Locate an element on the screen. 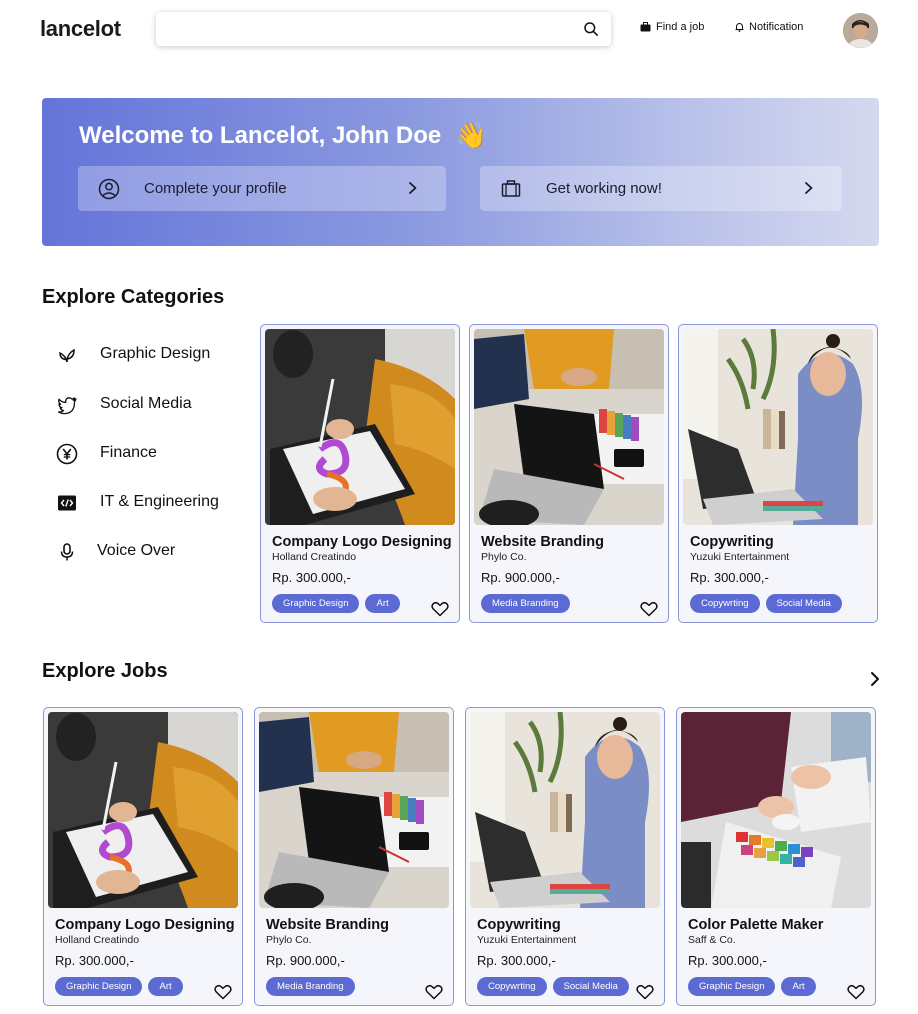  user-avatar is located at coordinates (860, 30).